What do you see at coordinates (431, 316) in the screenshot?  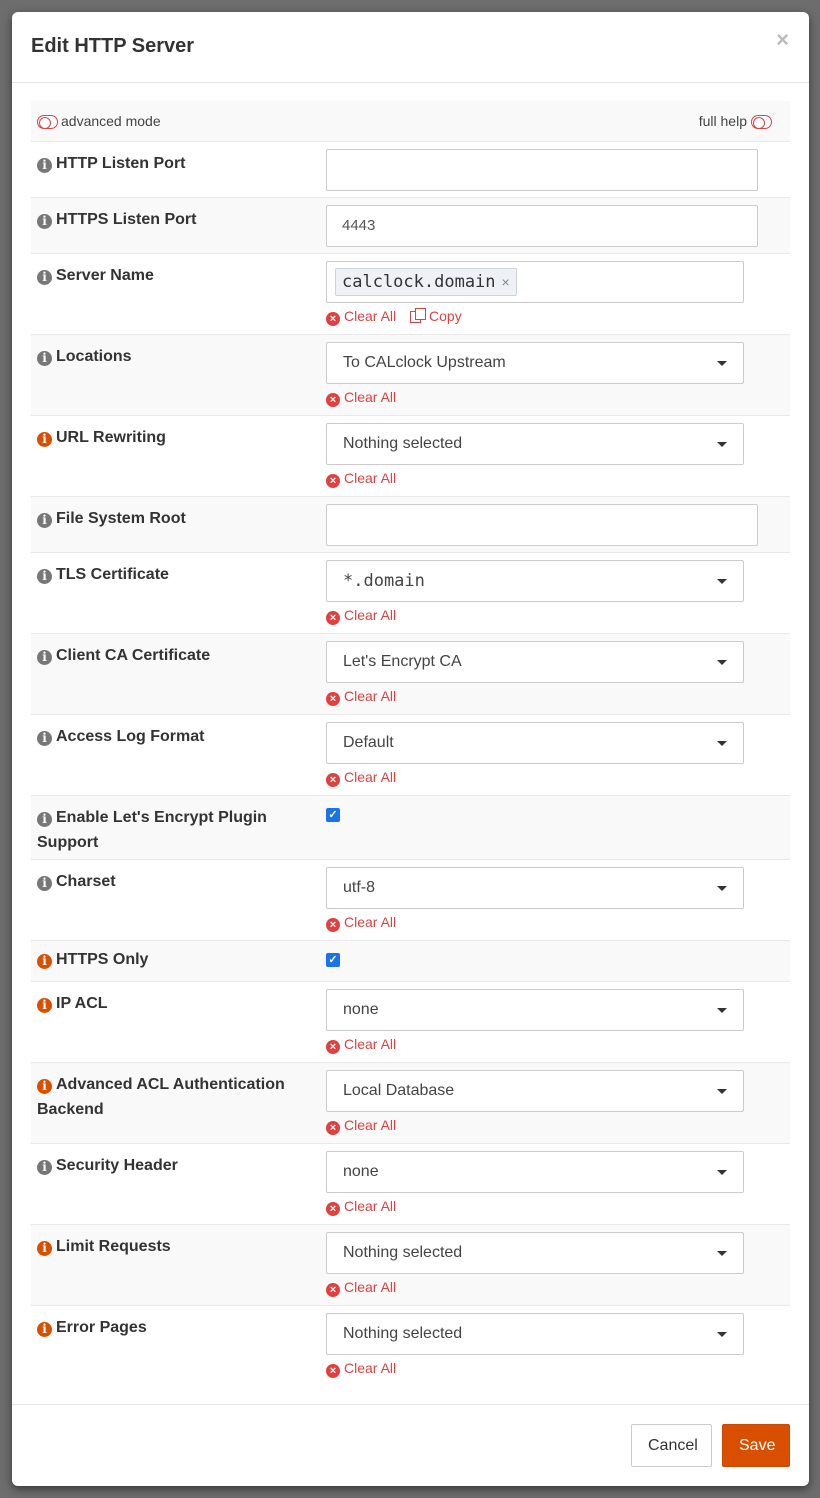 I see `copy-link: Copy` at bounding box center [431, 316].